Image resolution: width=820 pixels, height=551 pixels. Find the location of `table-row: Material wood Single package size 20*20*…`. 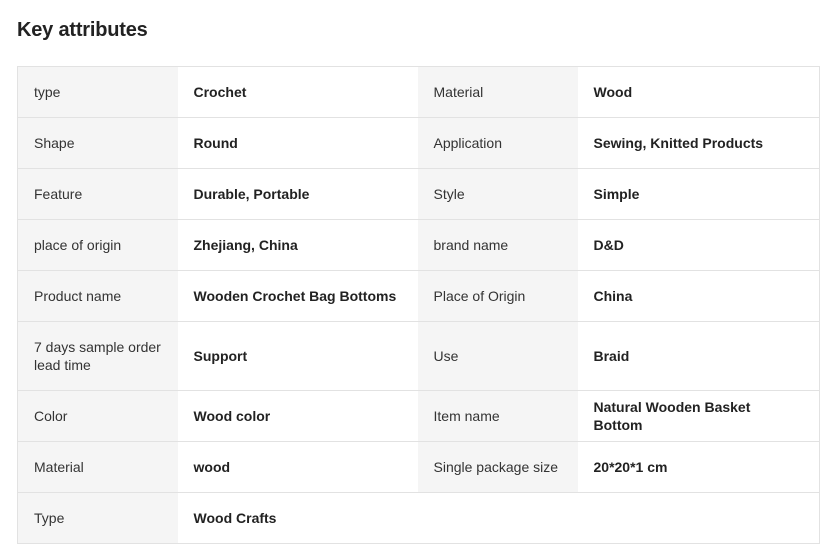

table-row: Material wood Single package size 20*20*… is located at coordinates (418, 467).